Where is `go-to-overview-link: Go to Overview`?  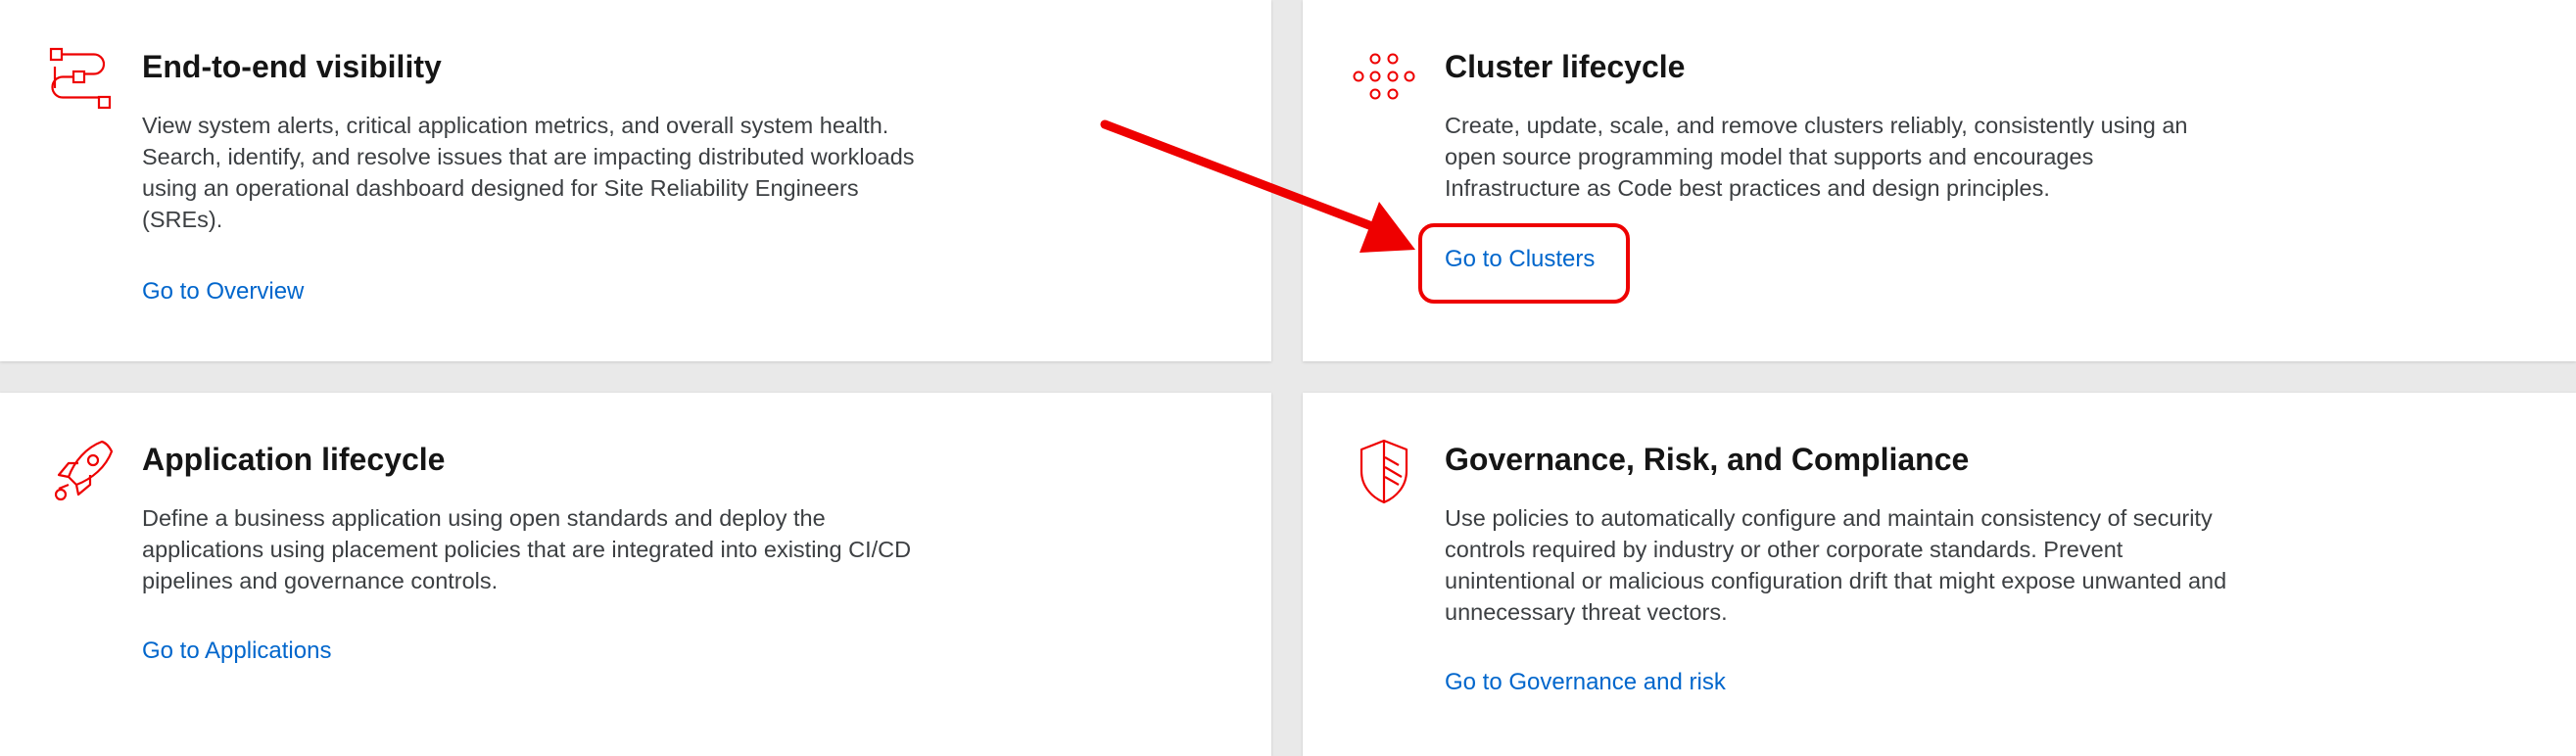 go-to-overview-link: Go to Overview is located at coordinates (223, 292).